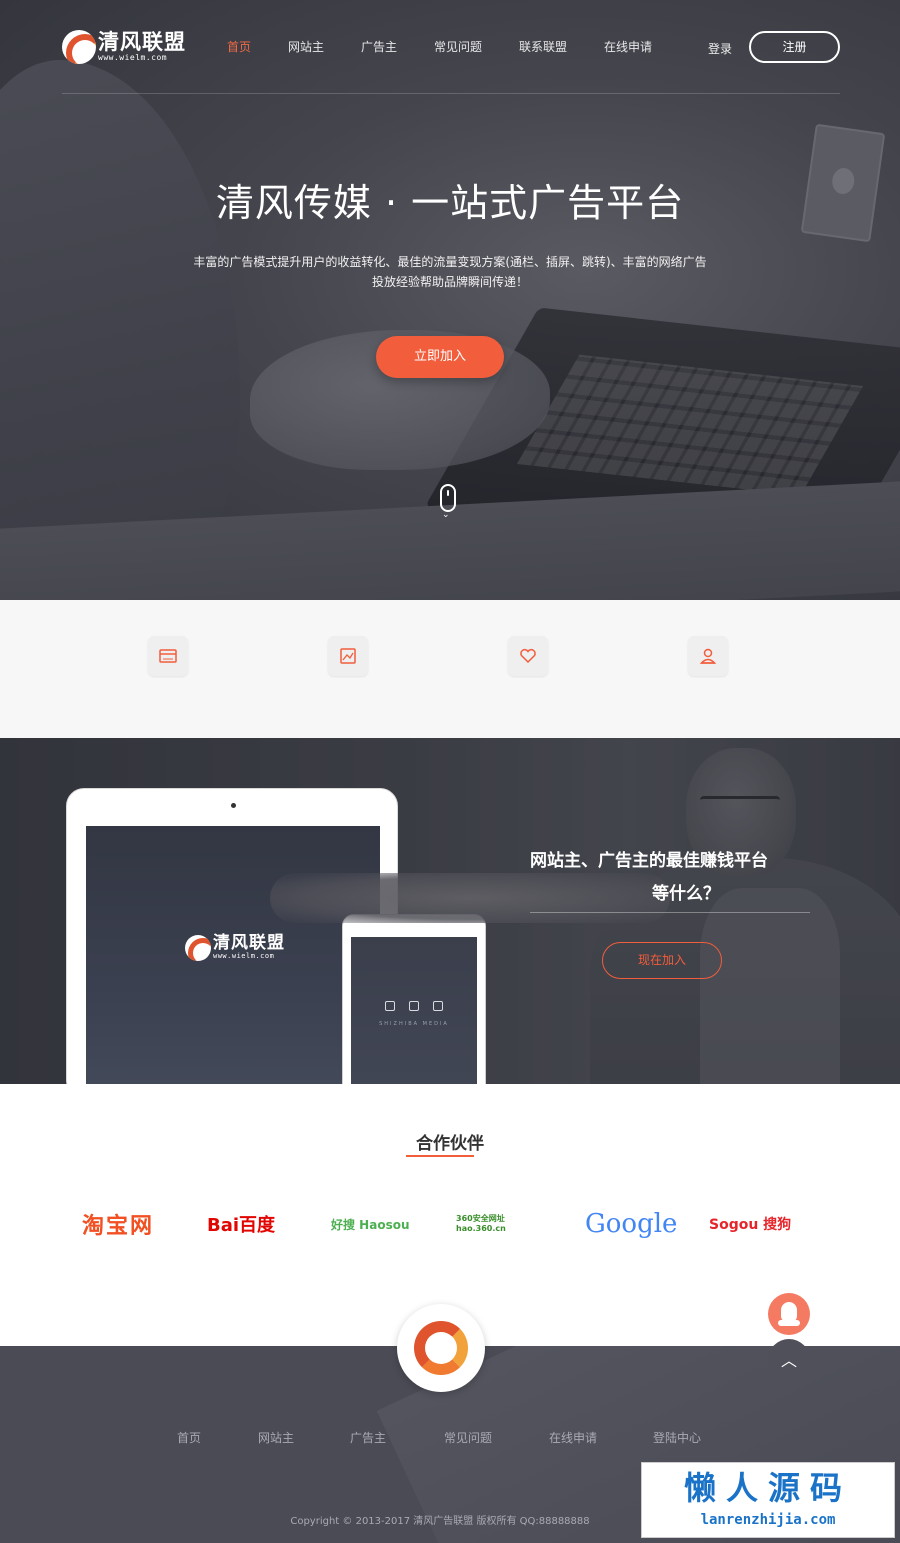 The width and height of the screenshot is (900, 1543). Describe the element at coordinates (440, 1156) in the screenshot. I see `partners-title-underline` at that location.